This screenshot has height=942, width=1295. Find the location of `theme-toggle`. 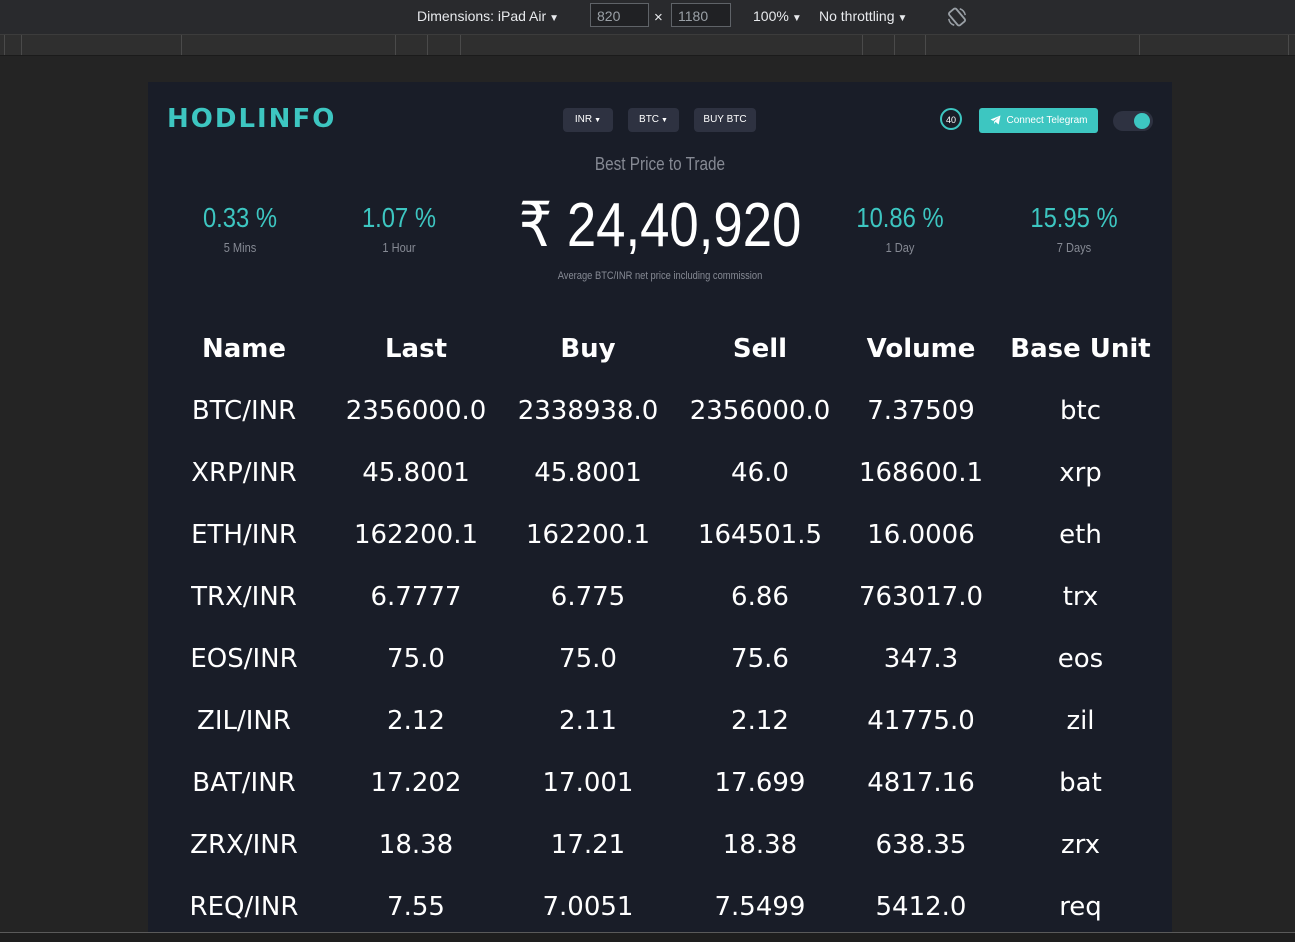

theme-toggle is located at coordinates (1133, 121).